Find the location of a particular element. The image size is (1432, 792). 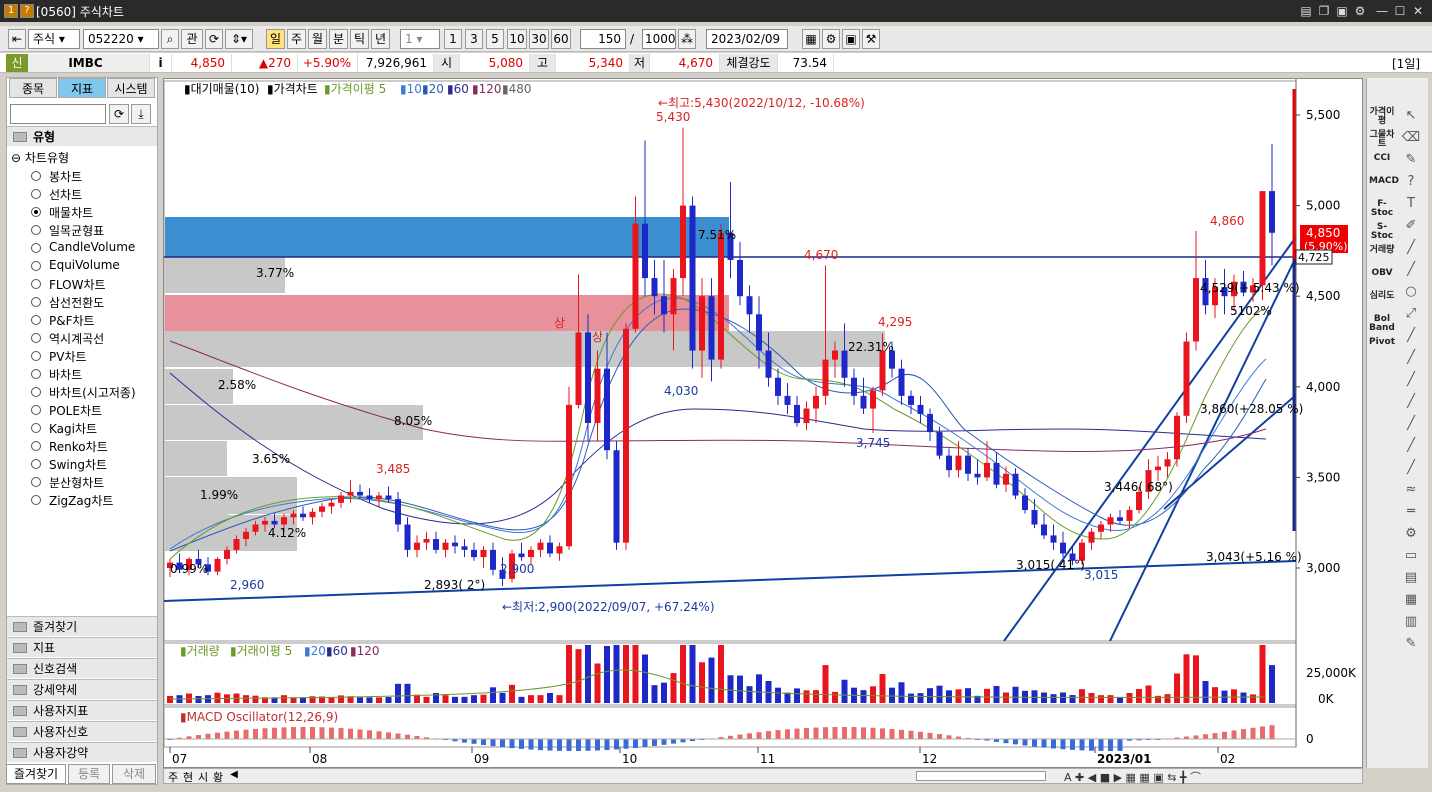

shortcut-1: 1 is located at coordinates (453, 39).